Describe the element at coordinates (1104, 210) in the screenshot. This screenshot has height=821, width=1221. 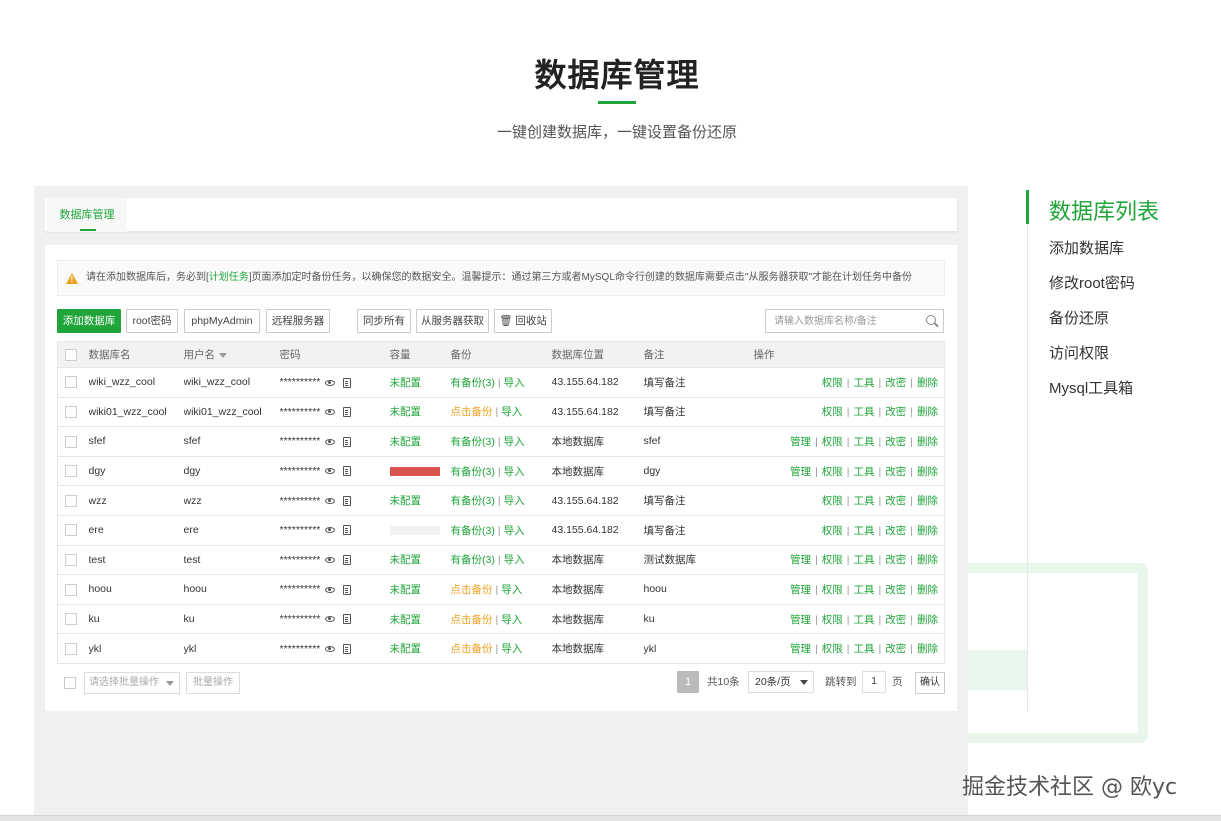
I see `sidebar-item-db-list: 数据库列表` at that location.